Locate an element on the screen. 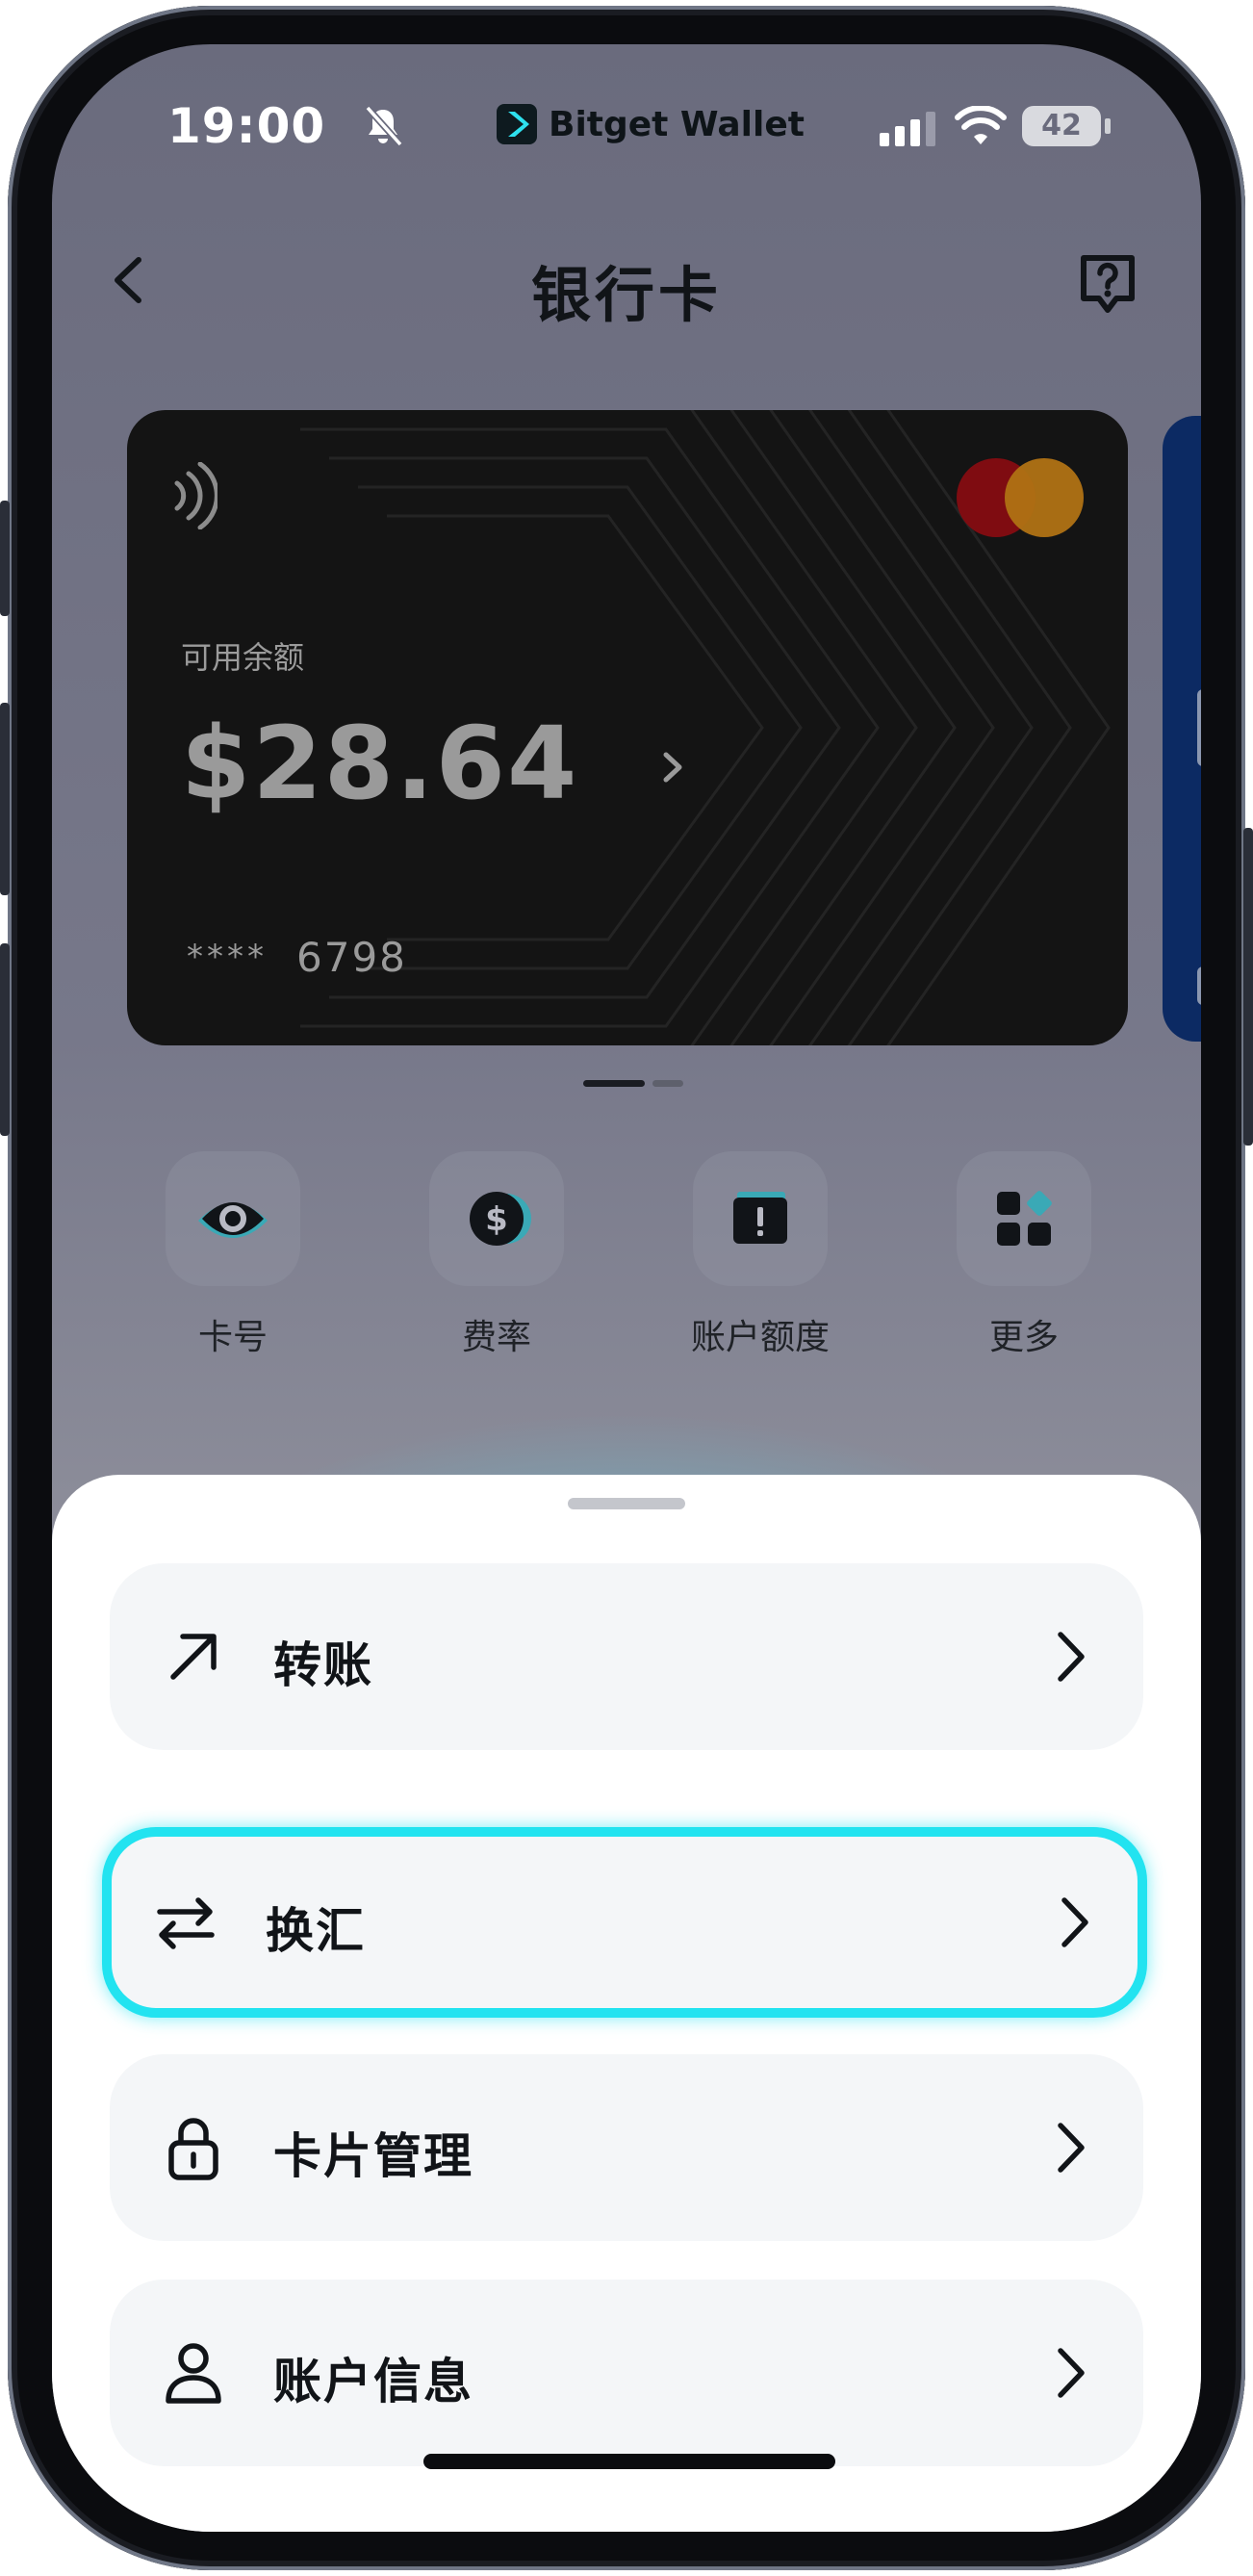 The width and height of the screenshot is (1253, 2576). dollar-coin-icon: $ is located at coordinates (500, 1219).